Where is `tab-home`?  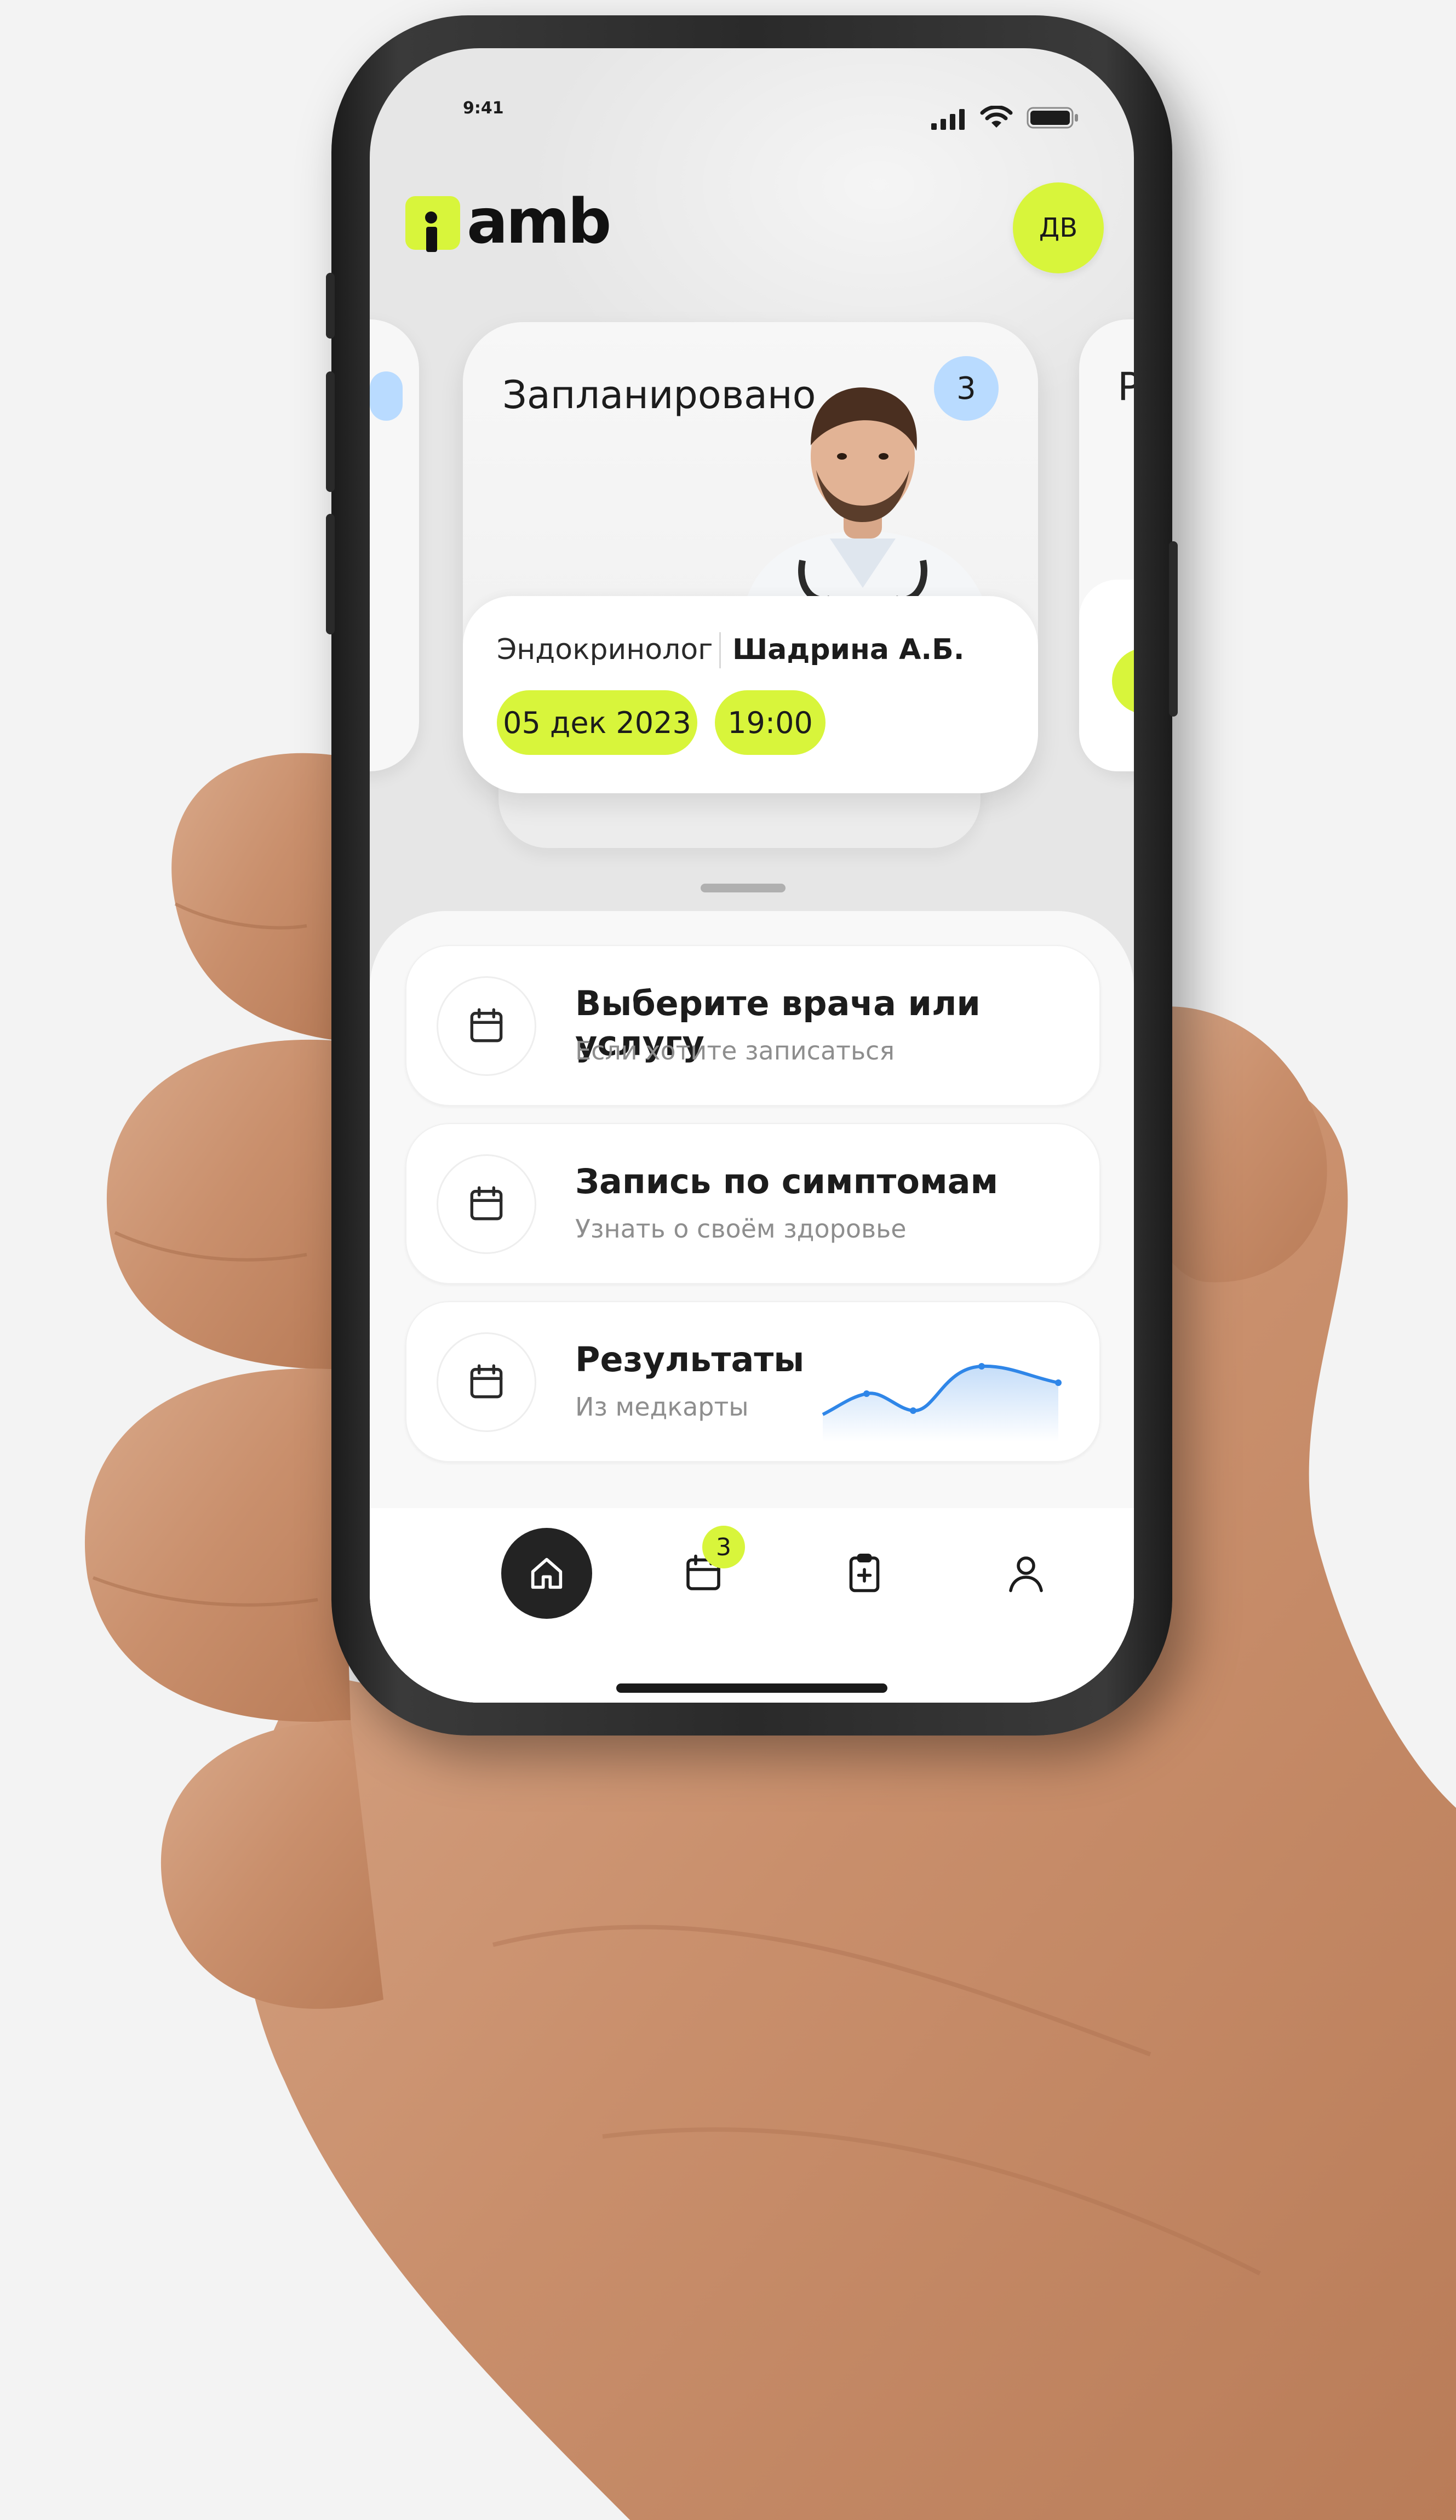 tab-home is located at coordinates (546, 1573).